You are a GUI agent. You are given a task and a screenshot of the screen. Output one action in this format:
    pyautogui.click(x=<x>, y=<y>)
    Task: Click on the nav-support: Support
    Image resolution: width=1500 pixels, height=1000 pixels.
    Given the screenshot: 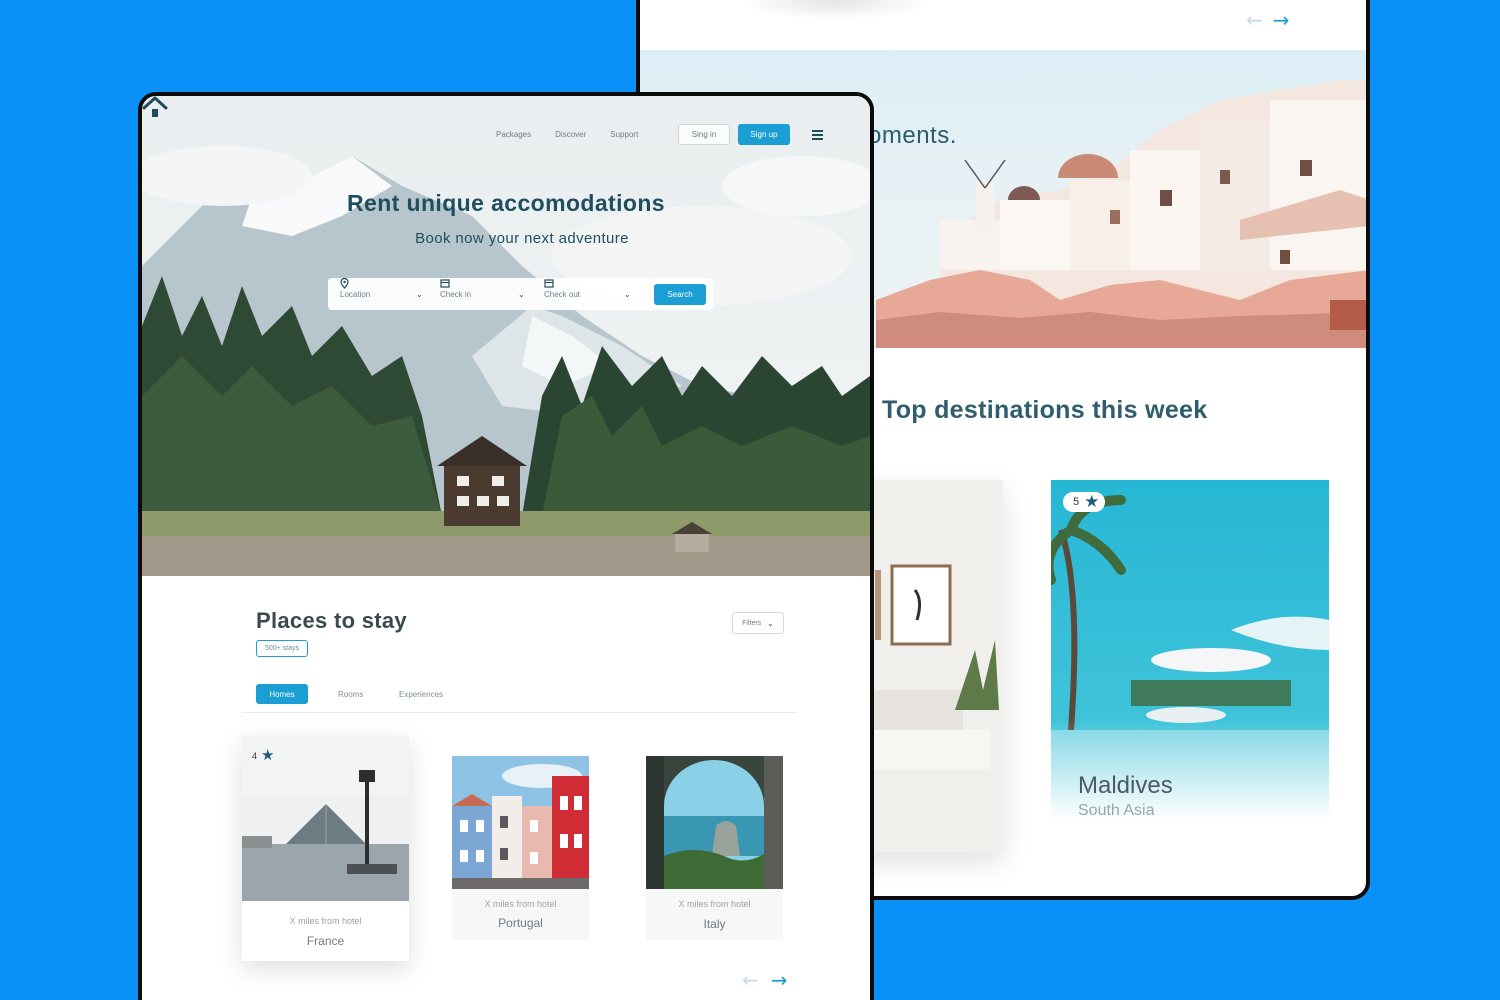 What is the action you would take?
    pyautogui.click(x=624, y=134)
    